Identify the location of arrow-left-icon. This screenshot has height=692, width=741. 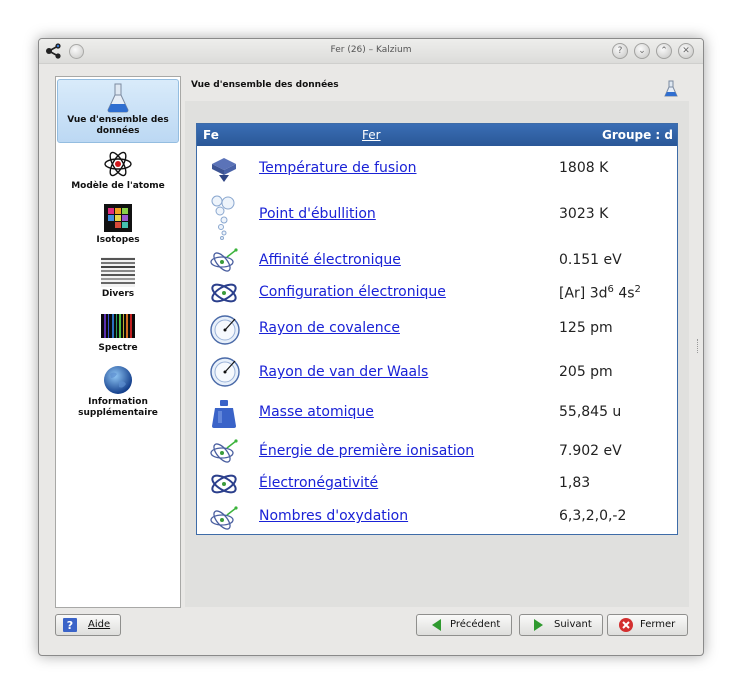
(436, 625).